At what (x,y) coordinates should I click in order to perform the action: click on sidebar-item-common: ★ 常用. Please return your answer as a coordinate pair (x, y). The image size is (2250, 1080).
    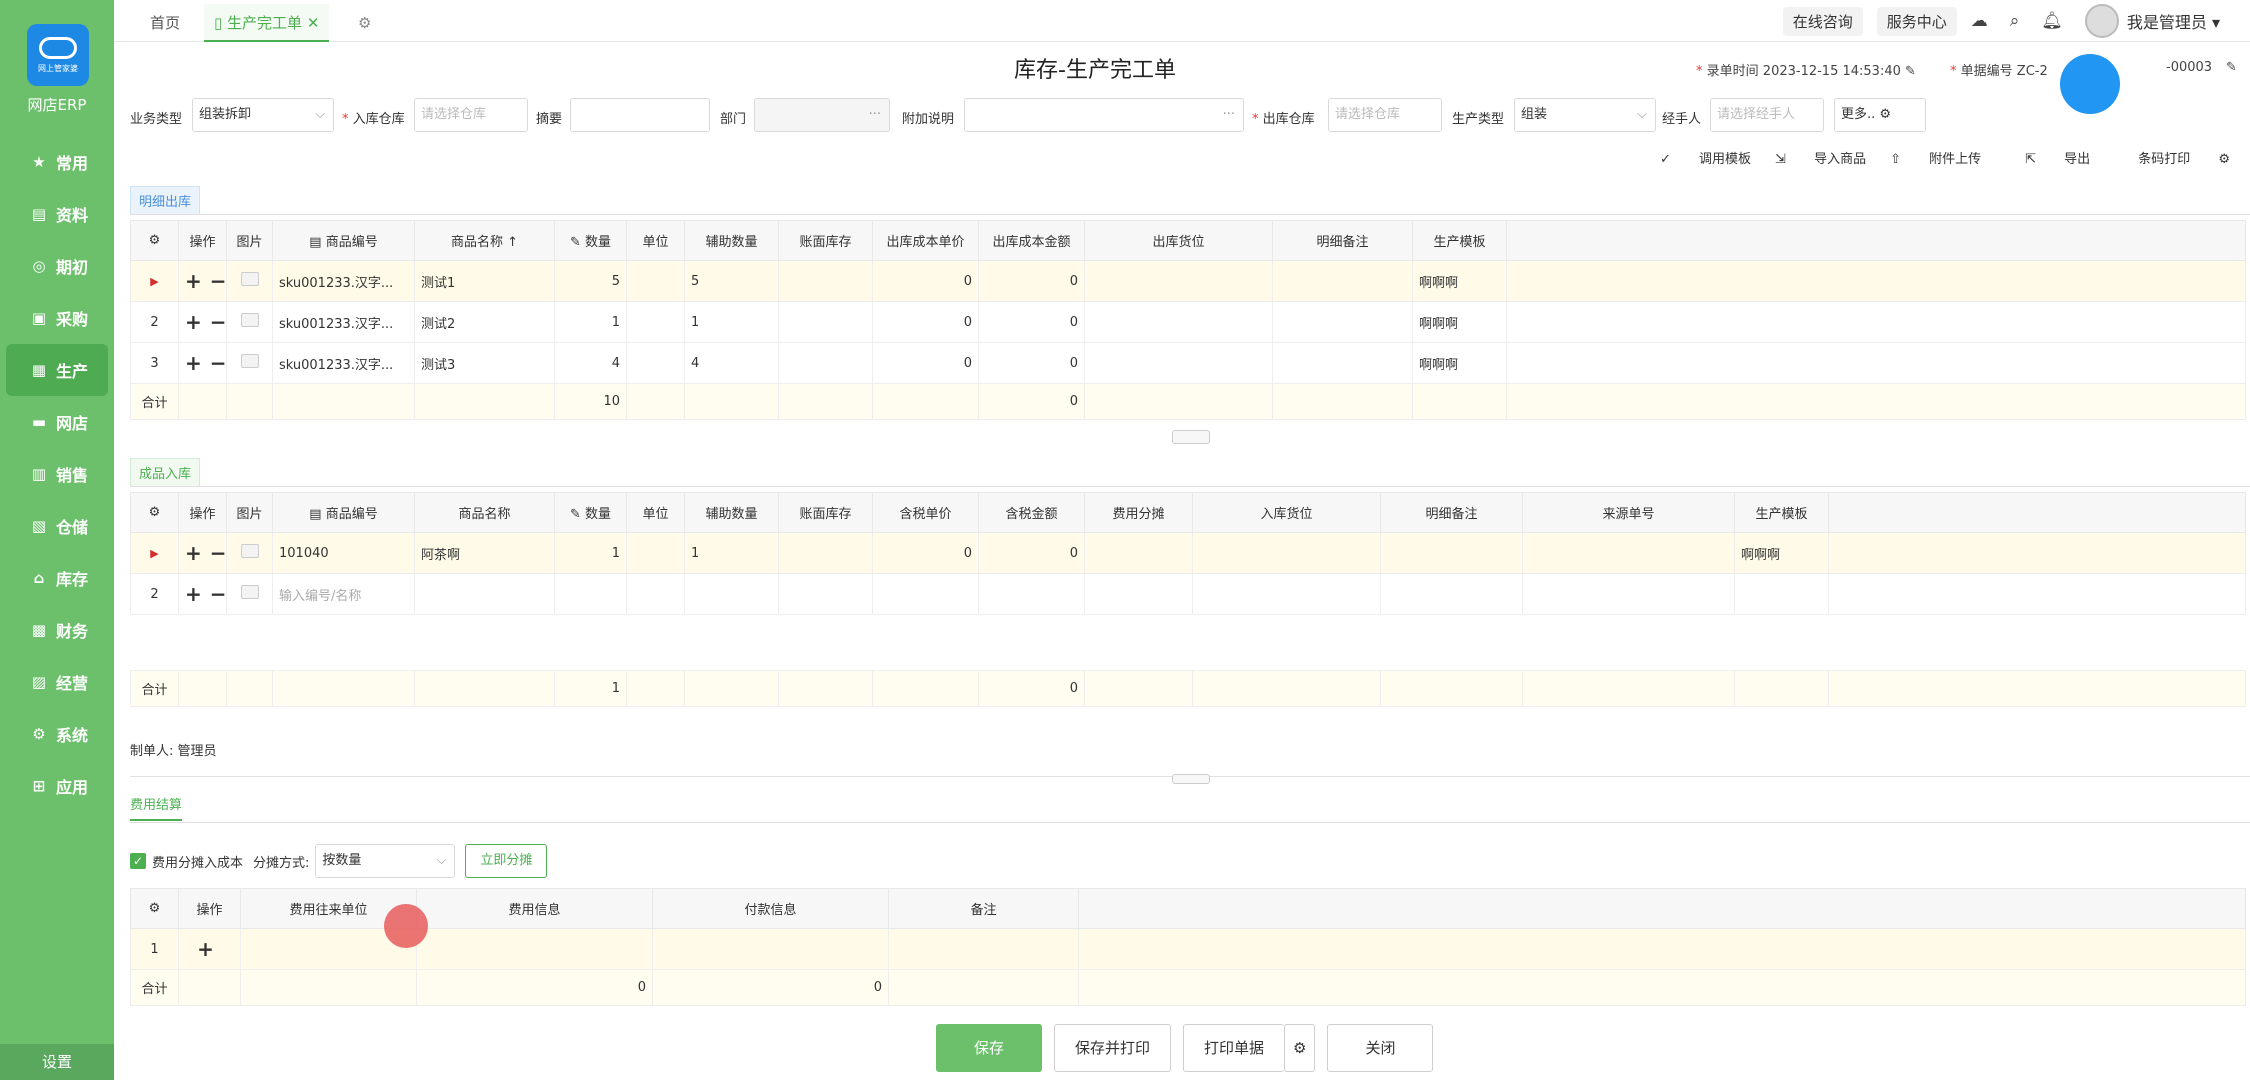
    Looking at the image, I should click on (57, 162).